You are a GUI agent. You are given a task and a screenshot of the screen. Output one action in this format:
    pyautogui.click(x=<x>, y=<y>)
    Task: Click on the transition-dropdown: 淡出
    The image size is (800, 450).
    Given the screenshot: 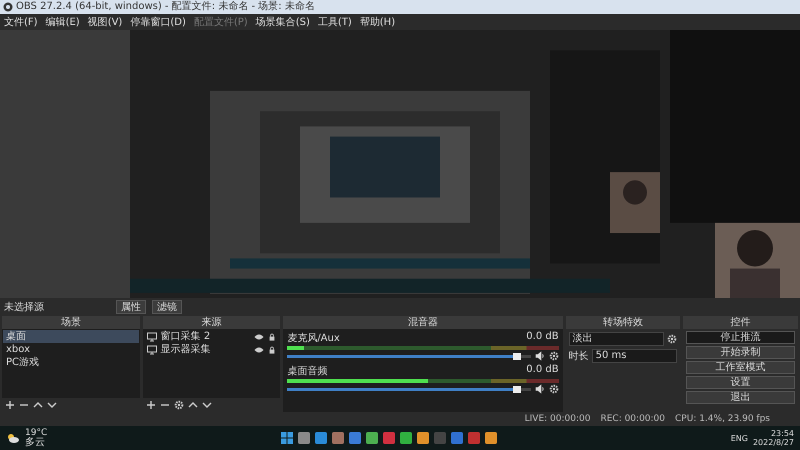 What is the action you would take?
    pyautogui.click(x=616, y=339)
    